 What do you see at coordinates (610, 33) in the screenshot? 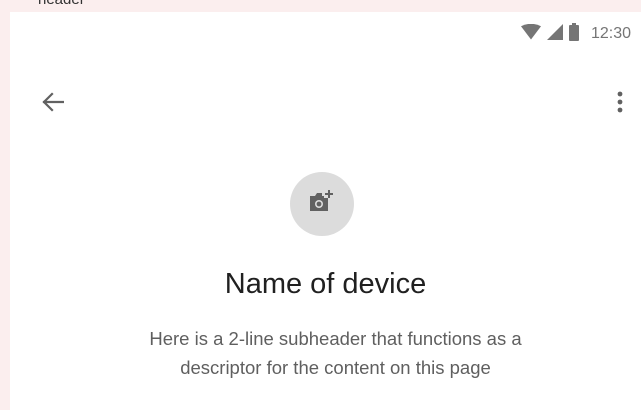
I see `status-time: 12:30` at bounding box center [610, 33].